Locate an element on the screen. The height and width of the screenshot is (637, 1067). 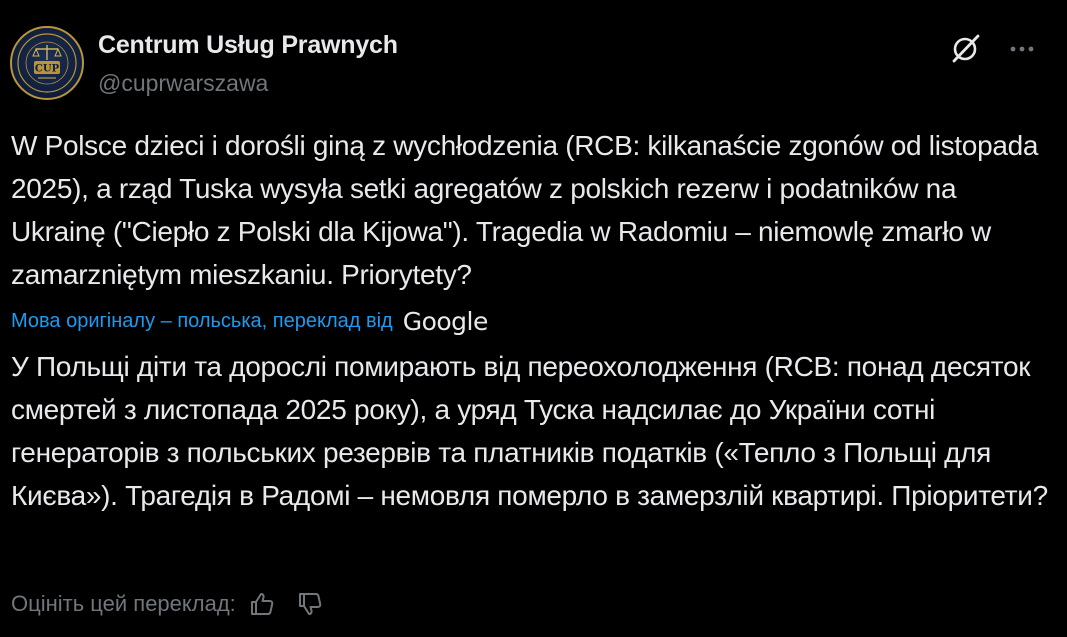
translation-rating: Оцініть цей переклад: is located at coordinates (167, 604).